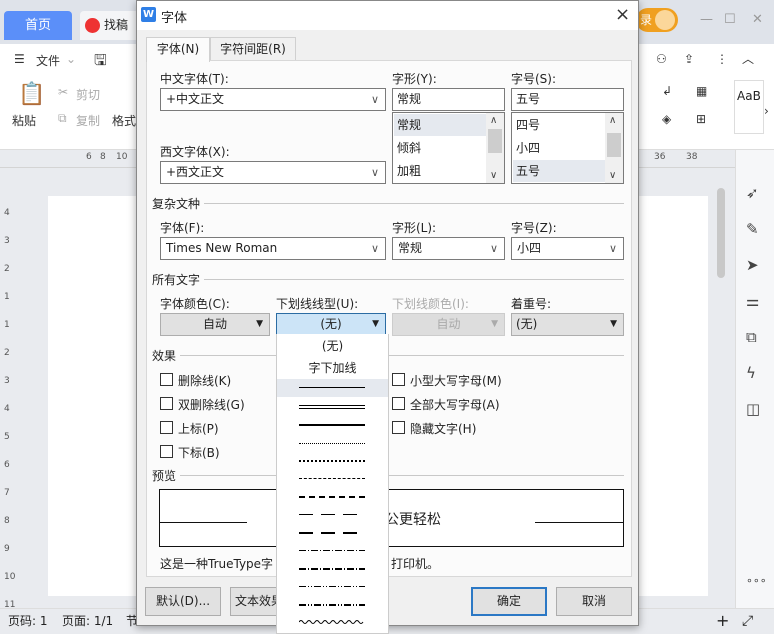 The height and width of the screenshot is (634, 774). What do you see at coordinates (110, 25) in the screenshot?
I see `tab-document: 找稿` at bounding box center [110, 25].